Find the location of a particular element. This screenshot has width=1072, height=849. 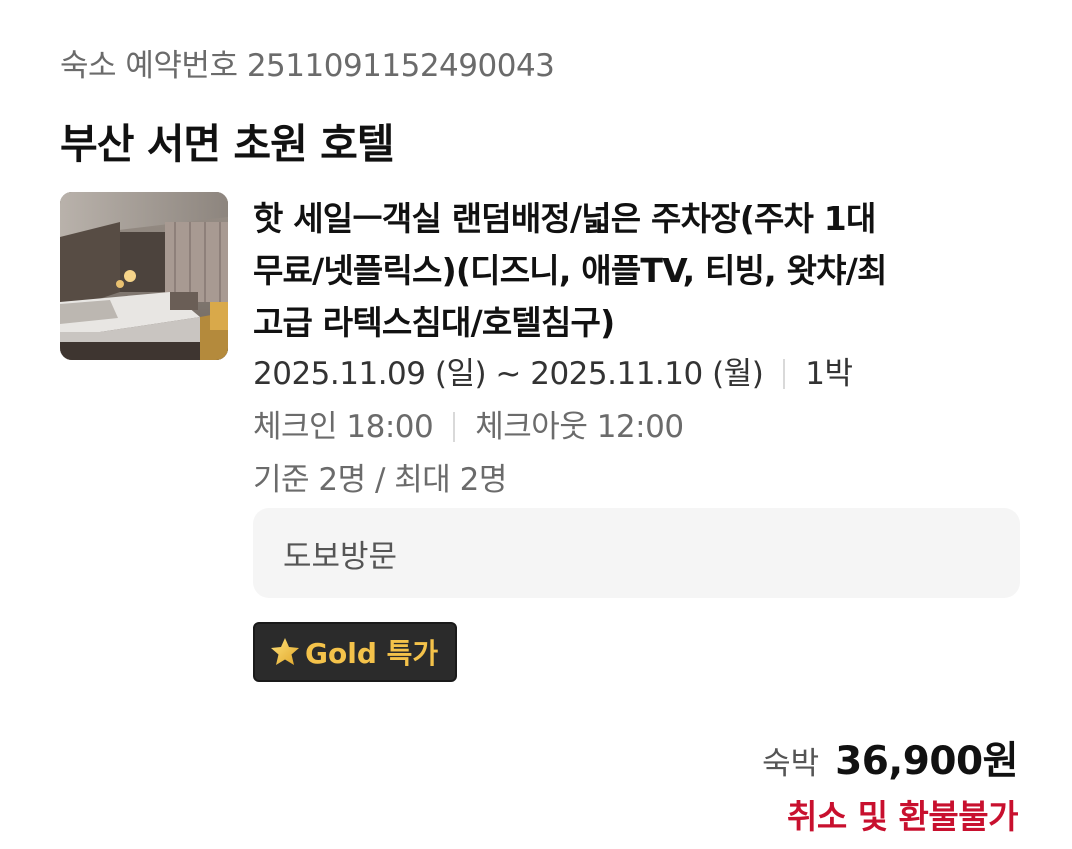

room-name-line: 고급 라텍스침대/호텔침구) is located at coordinates (434, 322).